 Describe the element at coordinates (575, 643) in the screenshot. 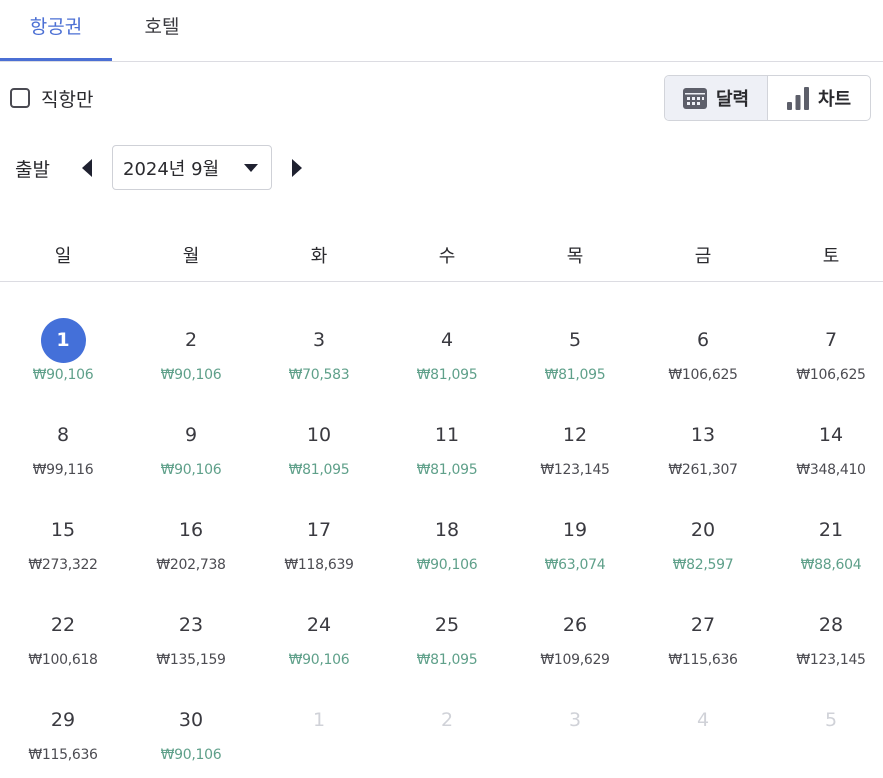

I see `calendar-day: 26 ₩109,629` at that location.